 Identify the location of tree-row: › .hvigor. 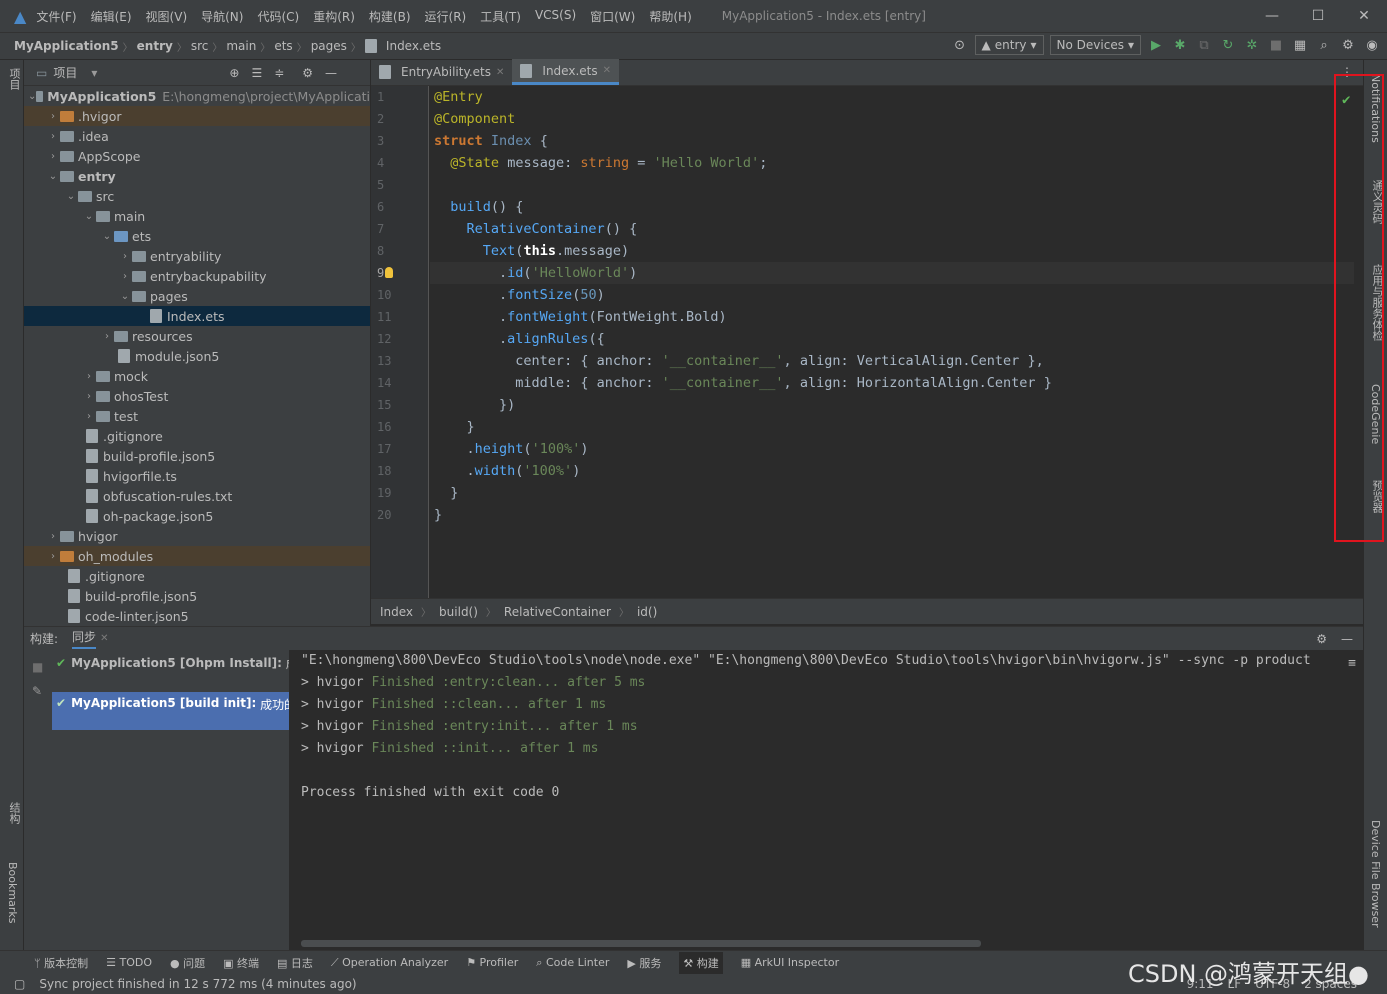
(197, 116).